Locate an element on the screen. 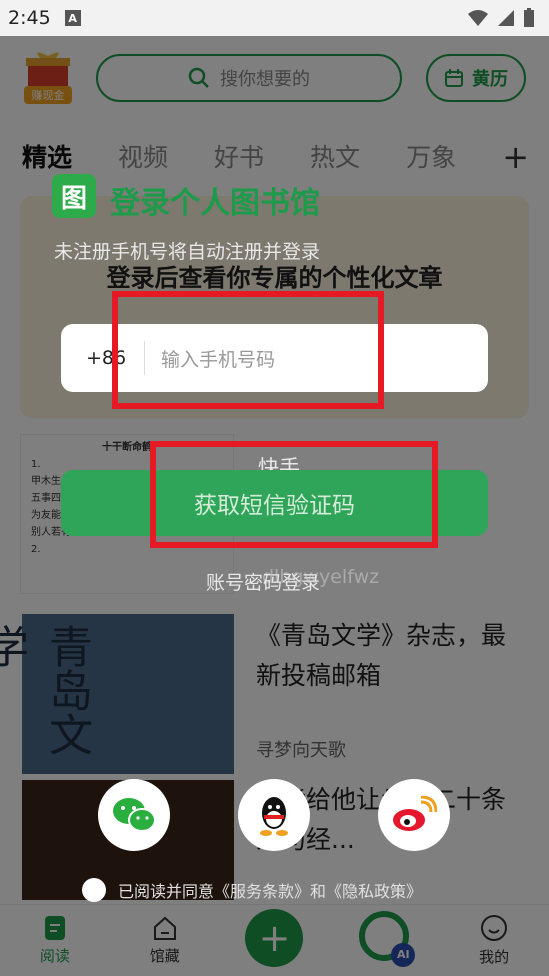  weibo-icon is located at coordinates (415, 813).